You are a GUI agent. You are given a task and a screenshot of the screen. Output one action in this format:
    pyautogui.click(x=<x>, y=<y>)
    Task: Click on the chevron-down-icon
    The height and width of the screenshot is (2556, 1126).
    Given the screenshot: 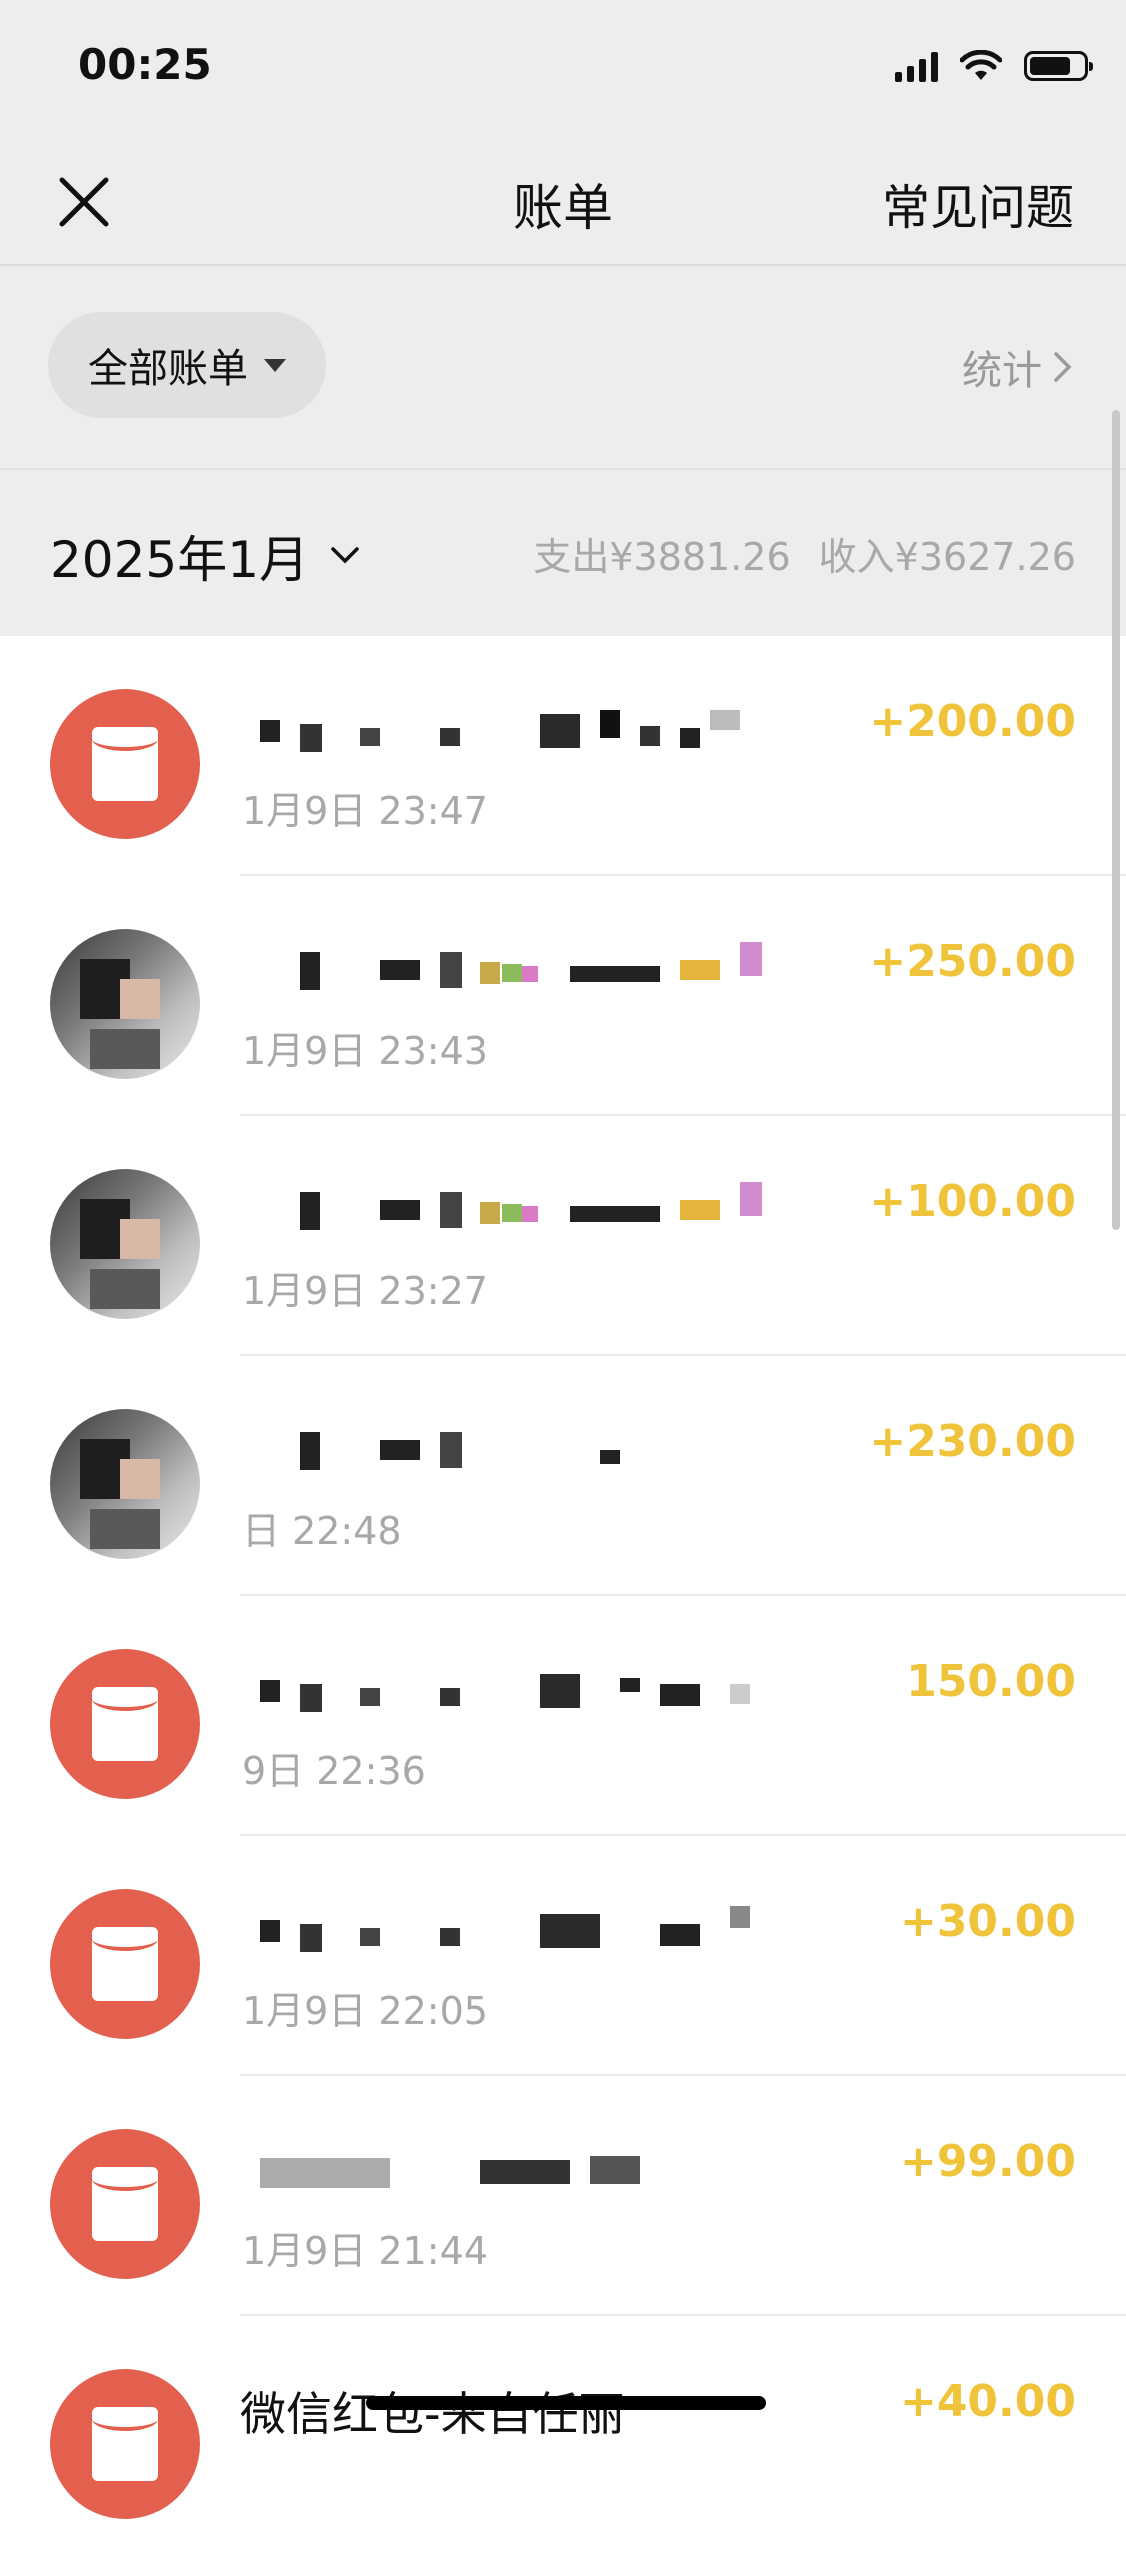 What is the action you would take?
    pyautogui.click(x=345, y=555)
    